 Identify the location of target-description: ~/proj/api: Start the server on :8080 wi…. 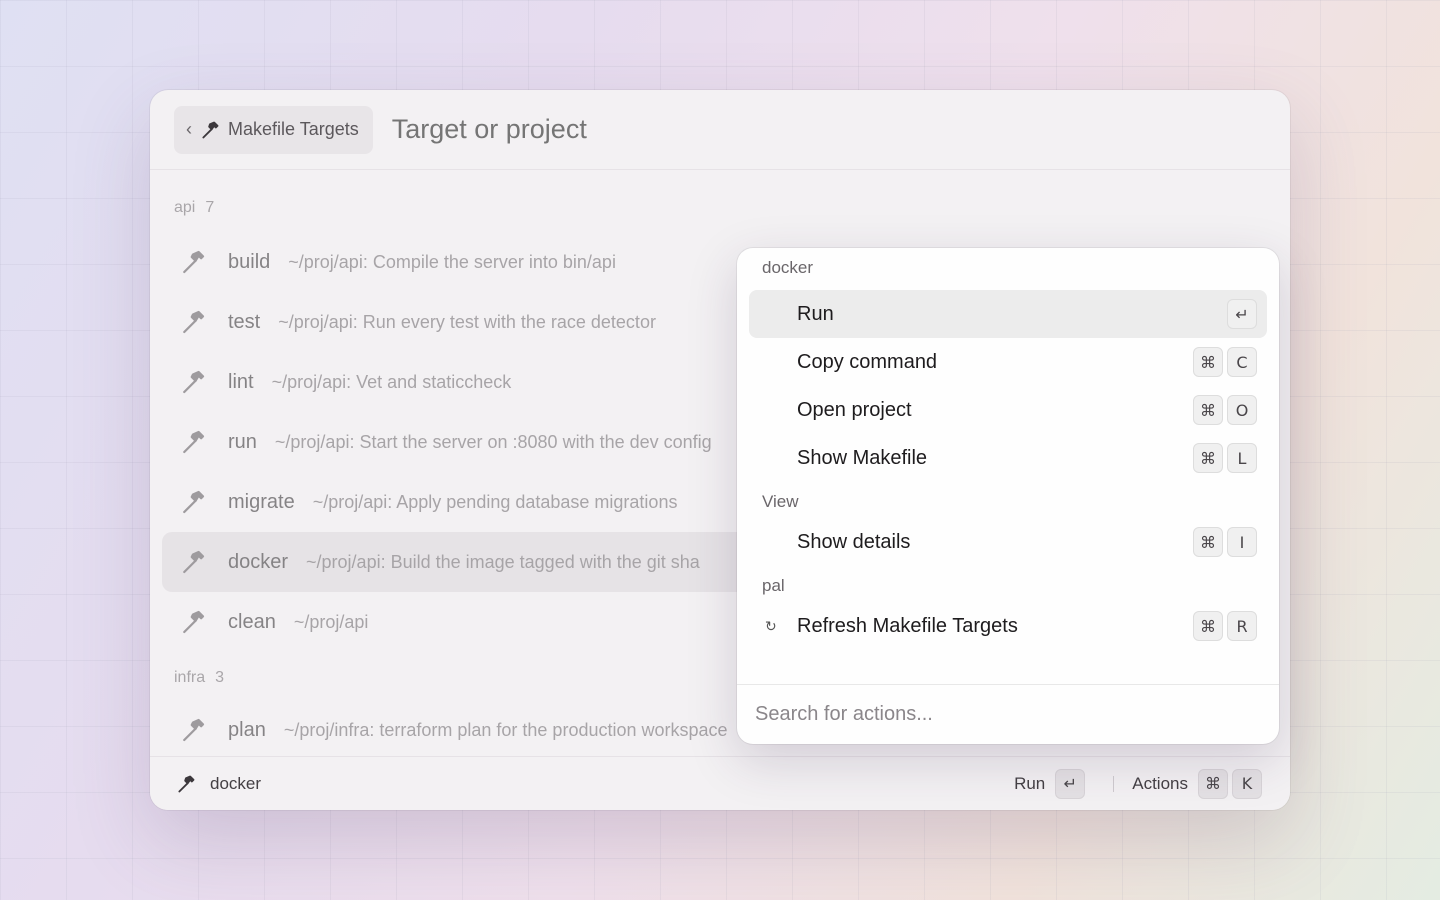
(493, 441).